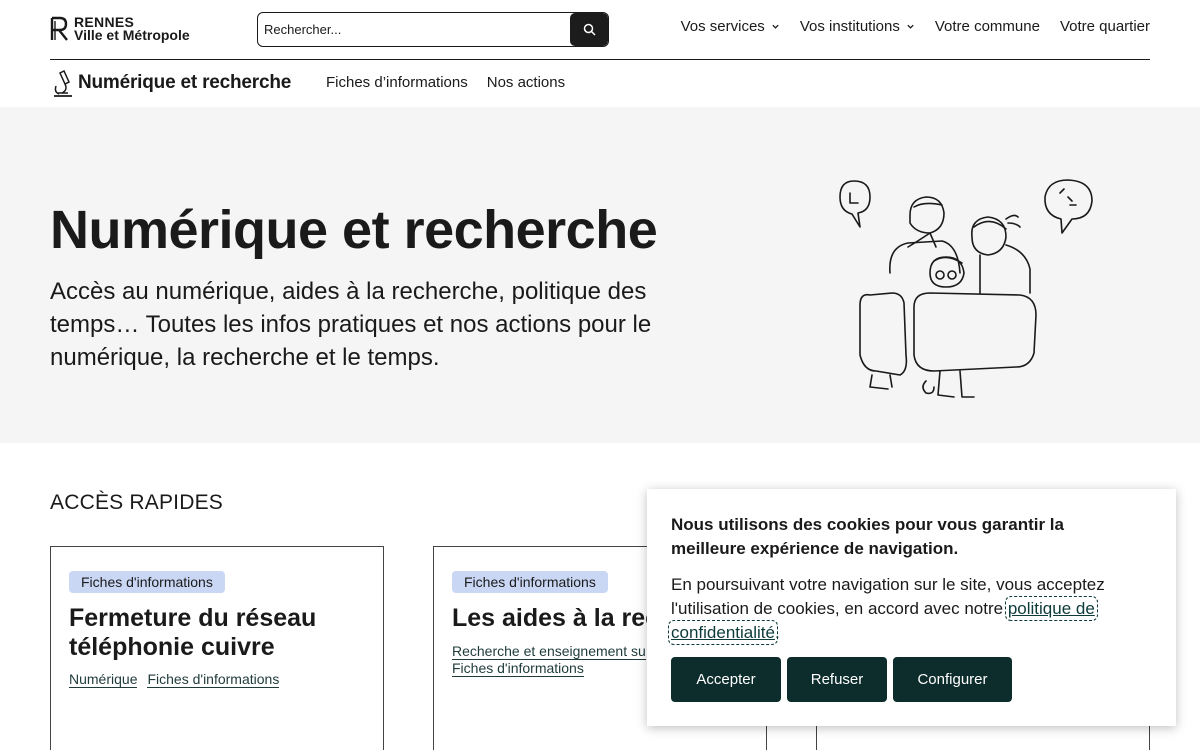  What do you see at coordinates (132, 35) in the screenshot?
I see `logo-line-2: Ville et Métropole` at bounding box center [132, 35].